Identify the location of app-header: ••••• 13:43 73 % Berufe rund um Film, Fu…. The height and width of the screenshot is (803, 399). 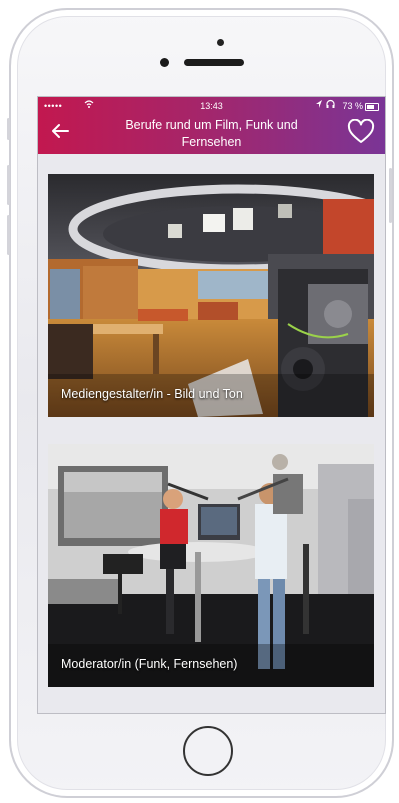
(211, 125).